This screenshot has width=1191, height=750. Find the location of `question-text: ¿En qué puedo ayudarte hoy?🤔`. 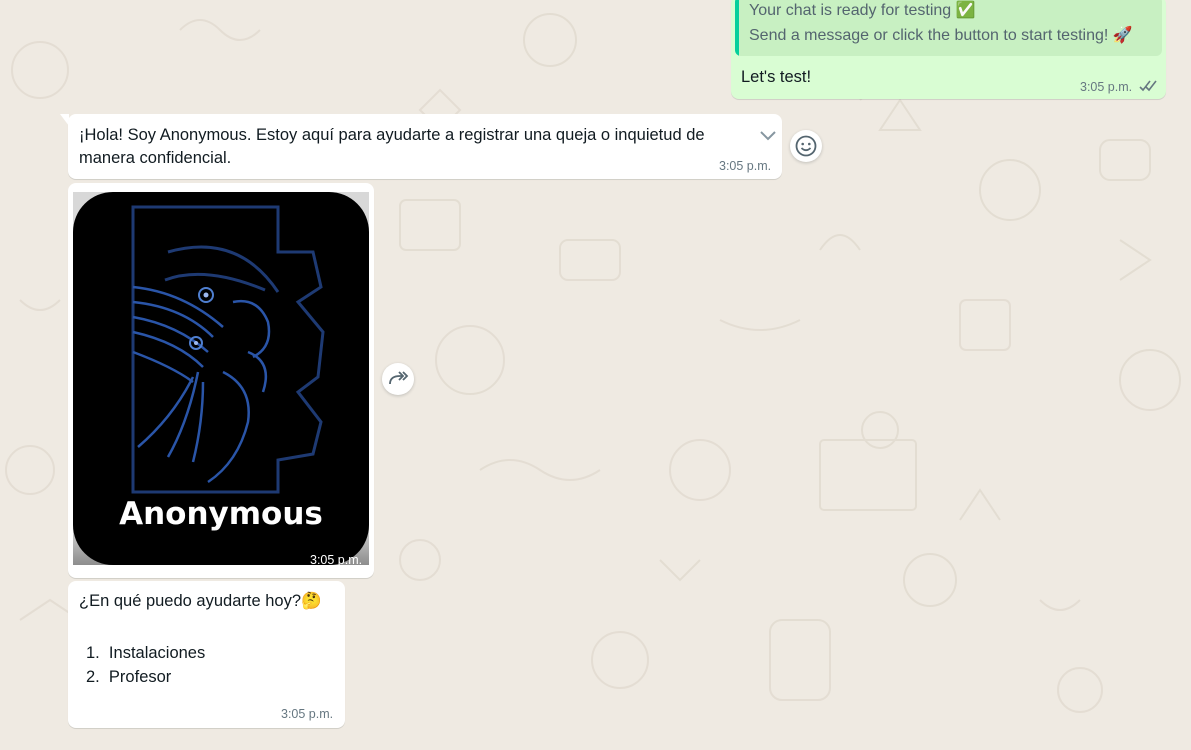

question-text: ¿En qué puedo ayudarte hoy?🤔 is located at coordinates (200, 601).